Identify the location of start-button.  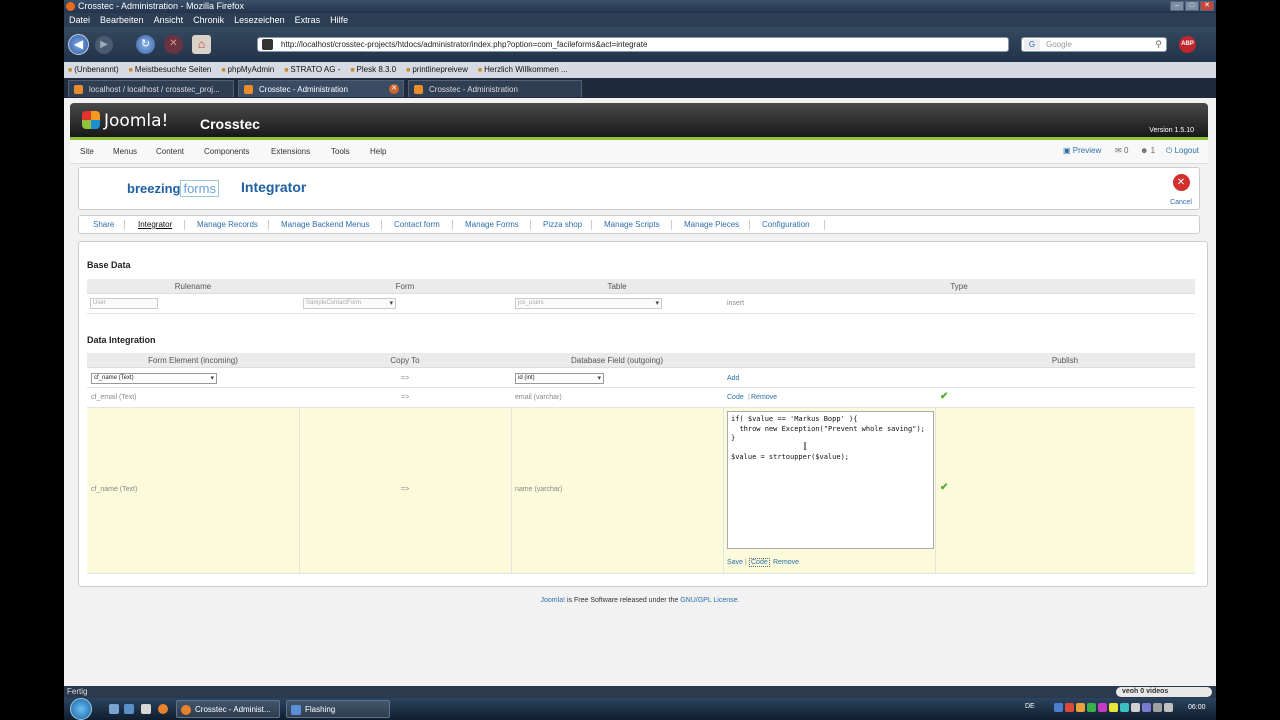
(81, 709).